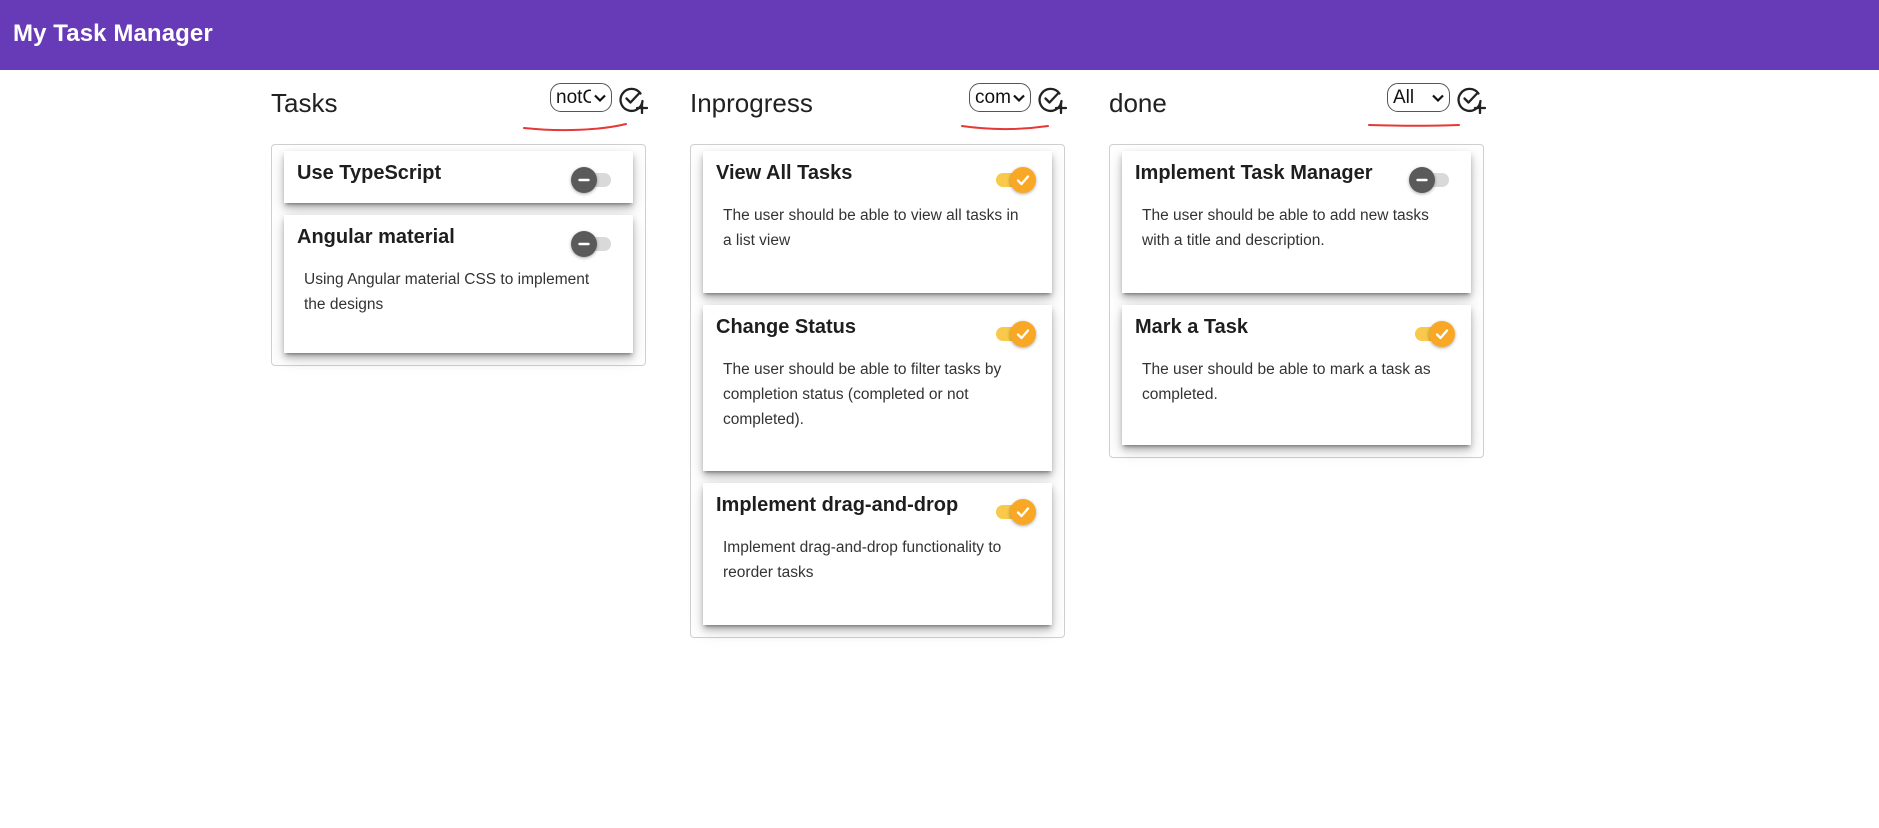 This screenshot has height=828, width=1879. Describe the element at coordinates (1297, 107) in the screenshot. I see `column-header: done All` at that location.